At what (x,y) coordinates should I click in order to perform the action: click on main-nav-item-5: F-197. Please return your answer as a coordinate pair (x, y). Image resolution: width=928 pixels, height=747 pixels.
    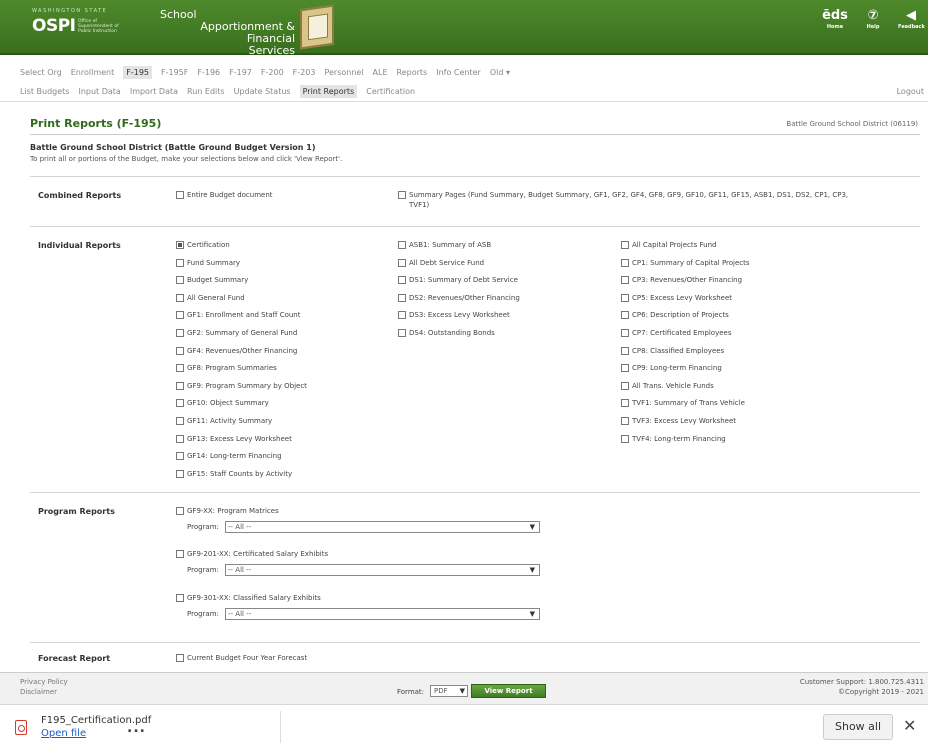
    Looking at the image, I should click on (240, 72).